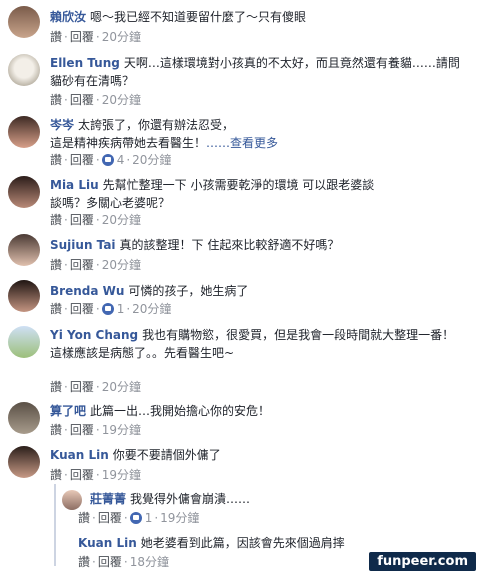 The image size is (484, 575). I want to click on commenter-name: 賴欣汝, so click(68, 17).